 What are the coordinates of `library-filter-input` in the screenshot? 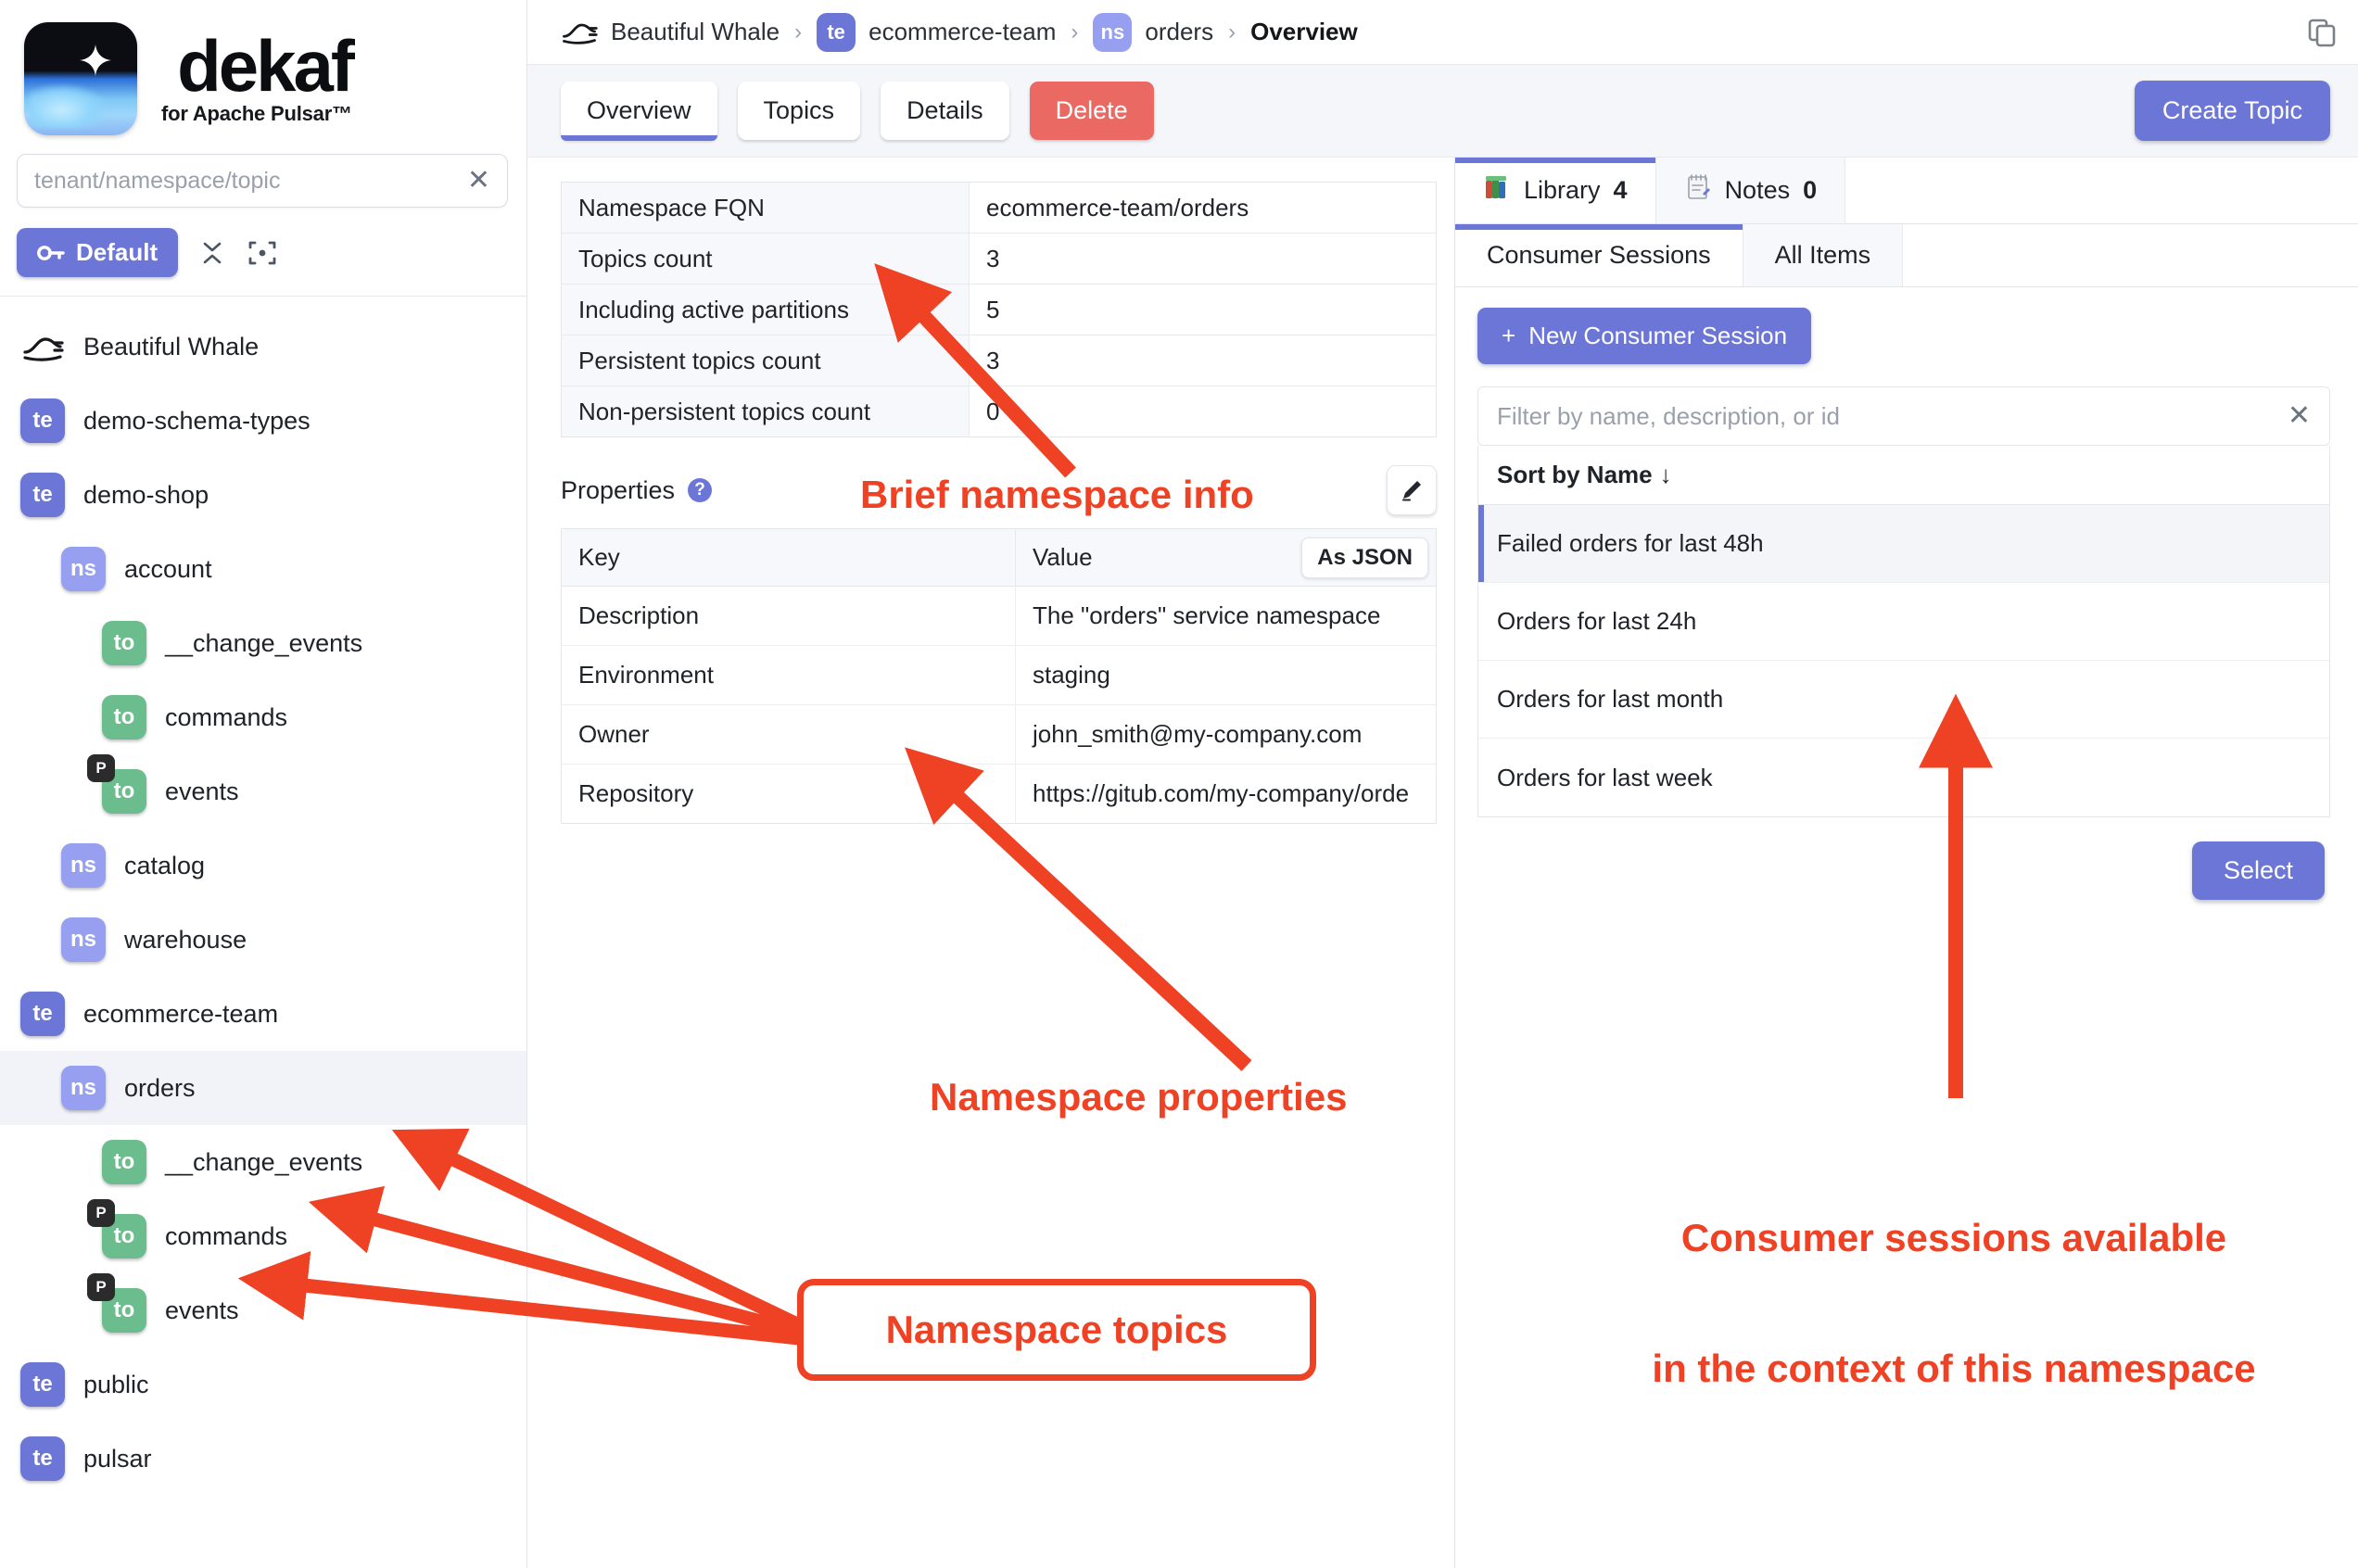 It's located at (1889, 416).